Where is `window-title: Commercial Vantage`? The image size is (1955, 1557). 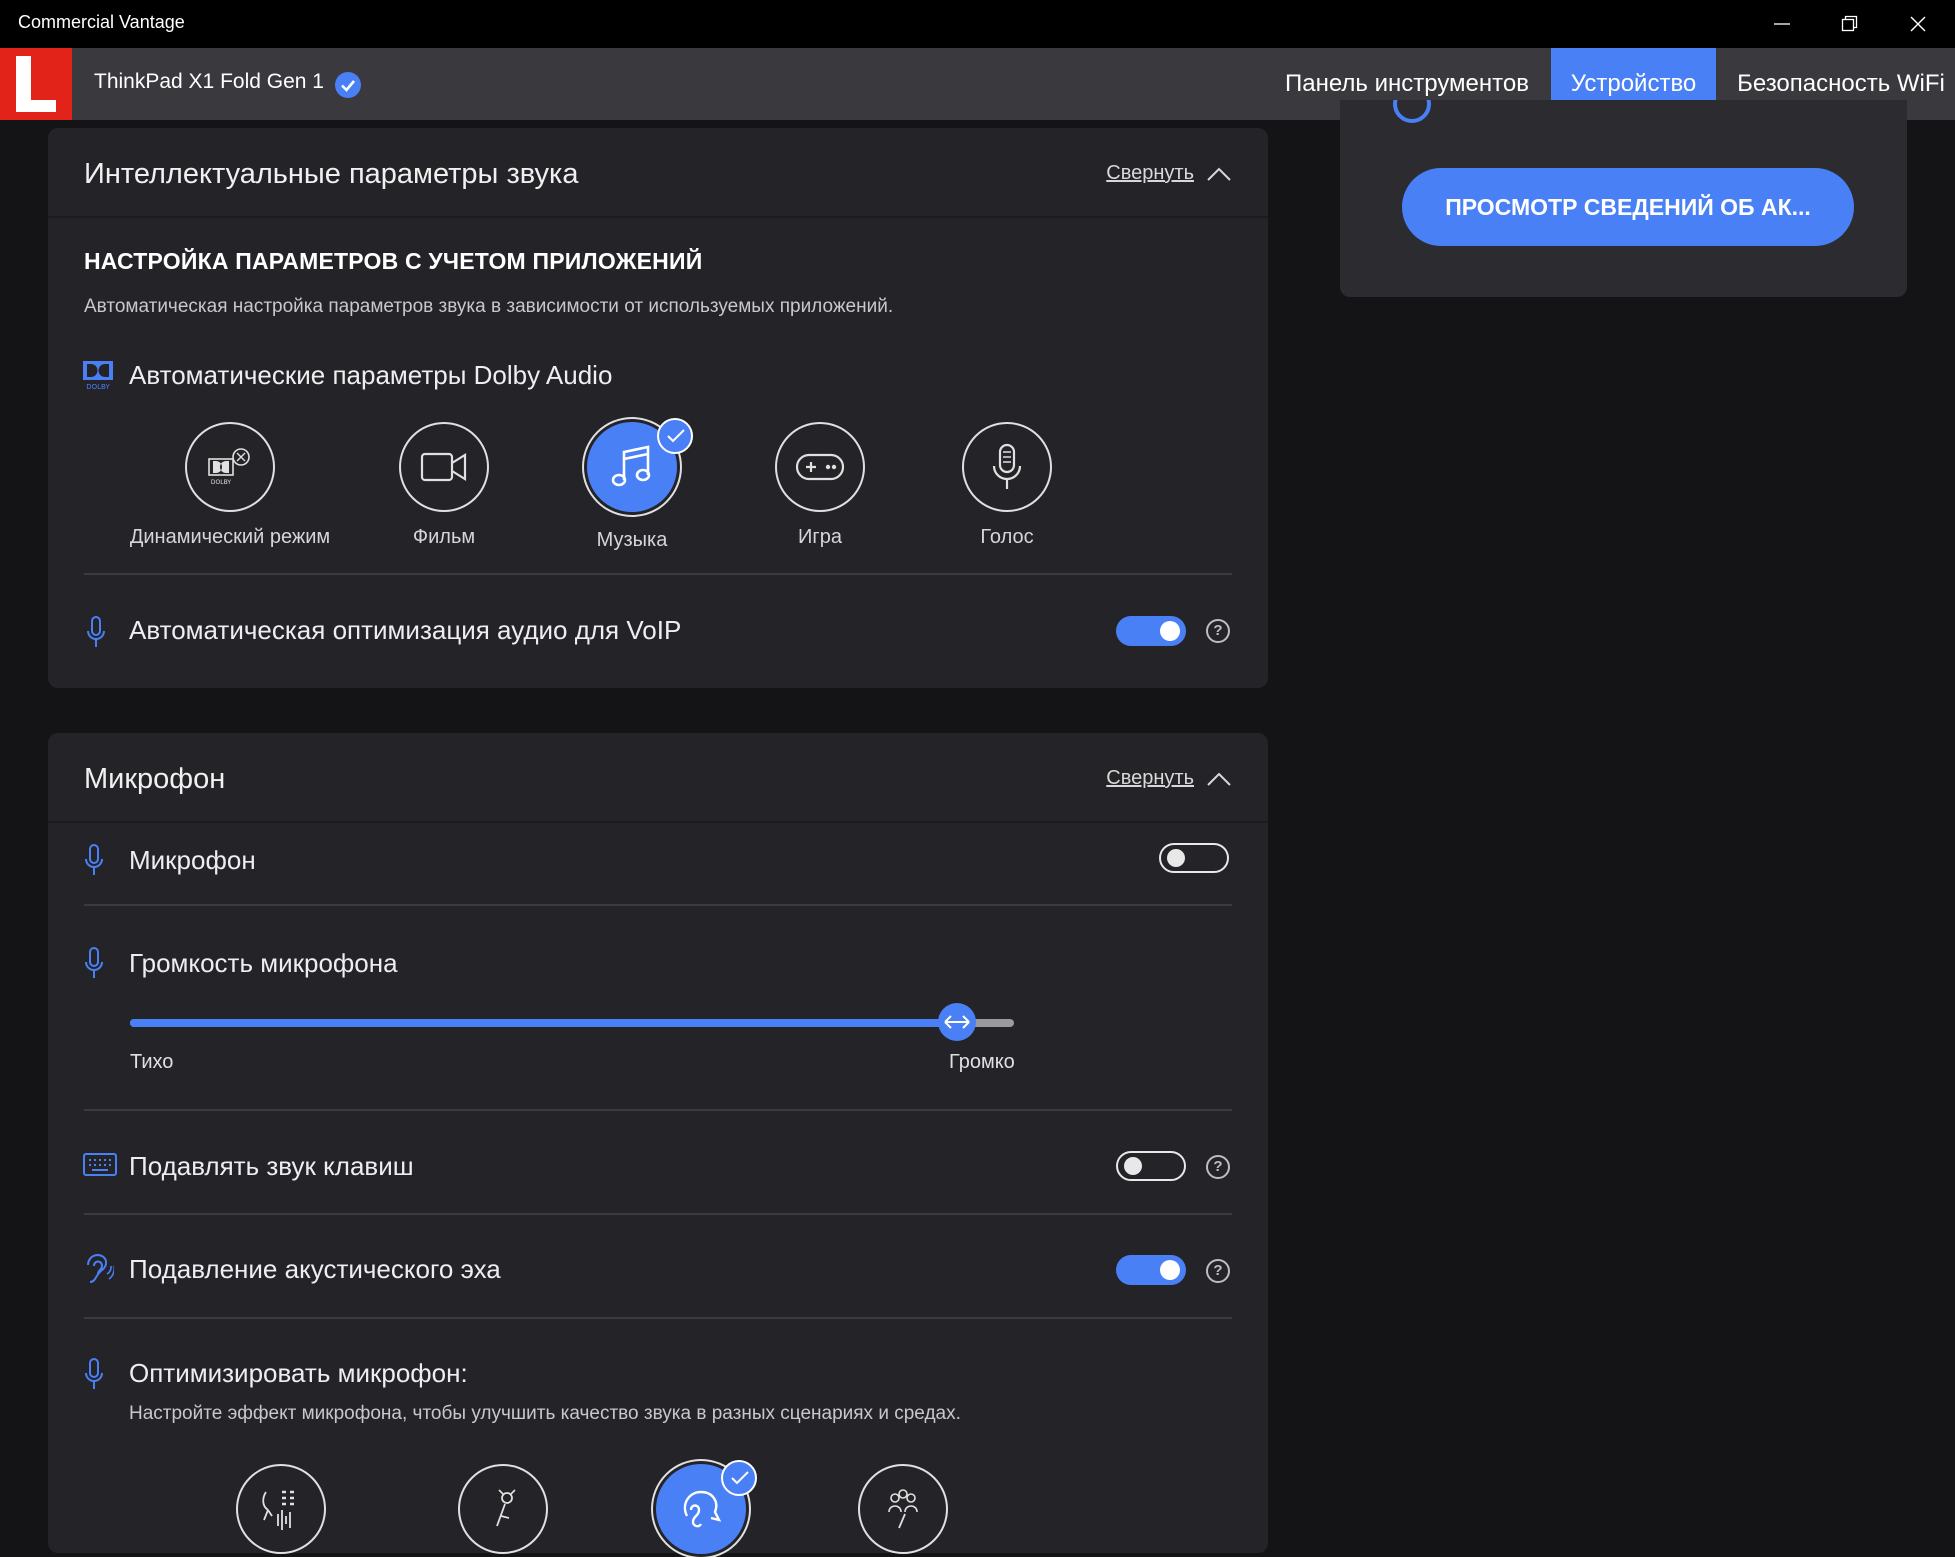
window-title: Commercial Vantage is located at coordinates (101, 22).